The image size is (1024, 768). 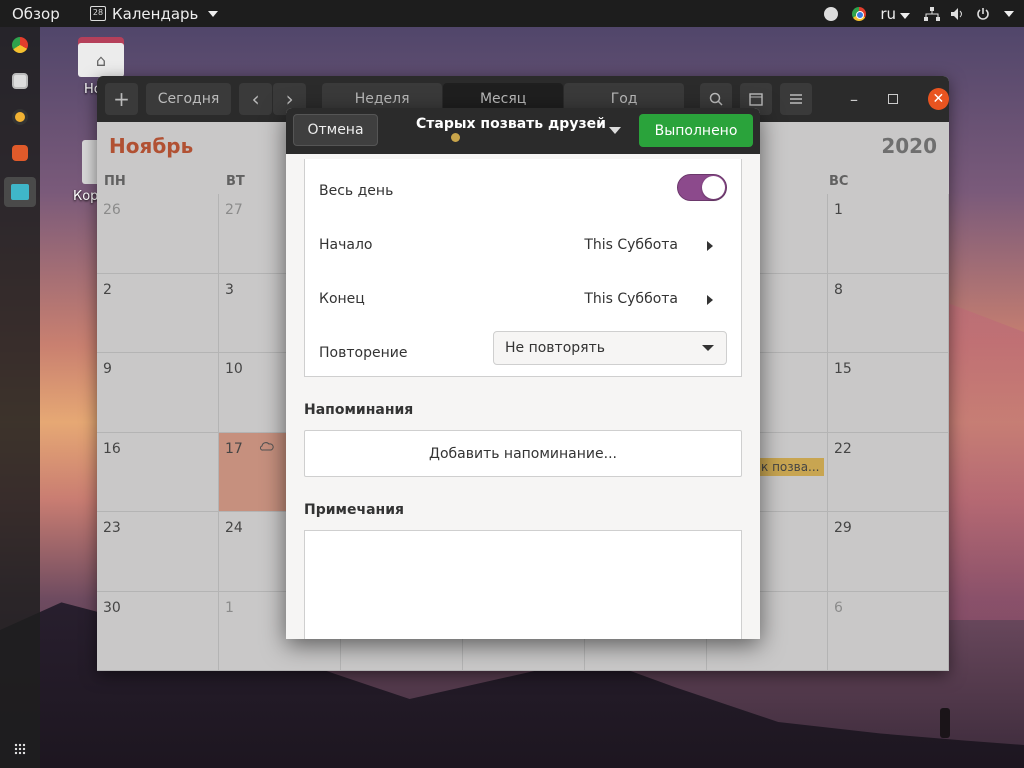 I want to click on end-label: Конец, so click(x=342, y=299).